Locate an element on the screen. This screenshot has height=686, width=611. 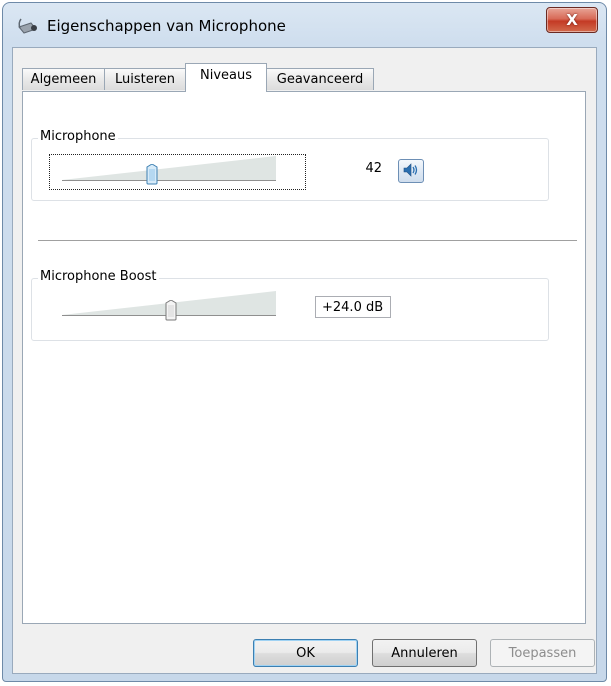
mute-toggle-button is located at coordinates (411, 171).